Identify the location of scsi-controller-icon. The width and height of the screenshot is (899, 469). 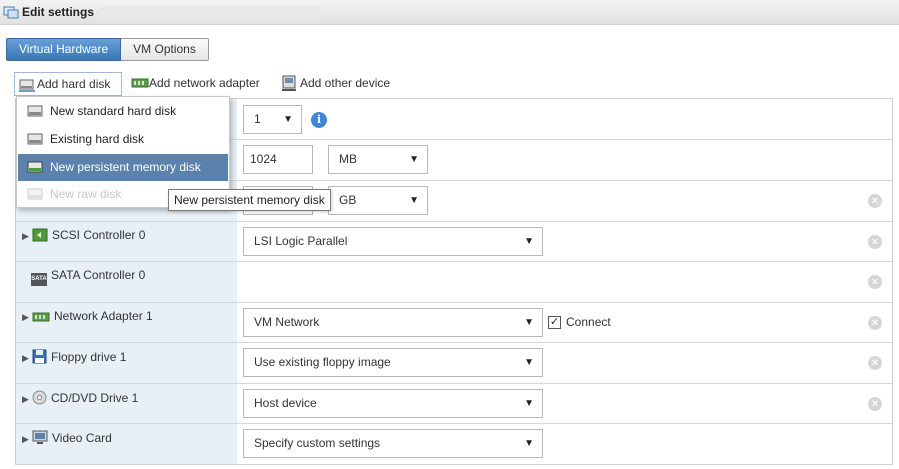
(40, 236).